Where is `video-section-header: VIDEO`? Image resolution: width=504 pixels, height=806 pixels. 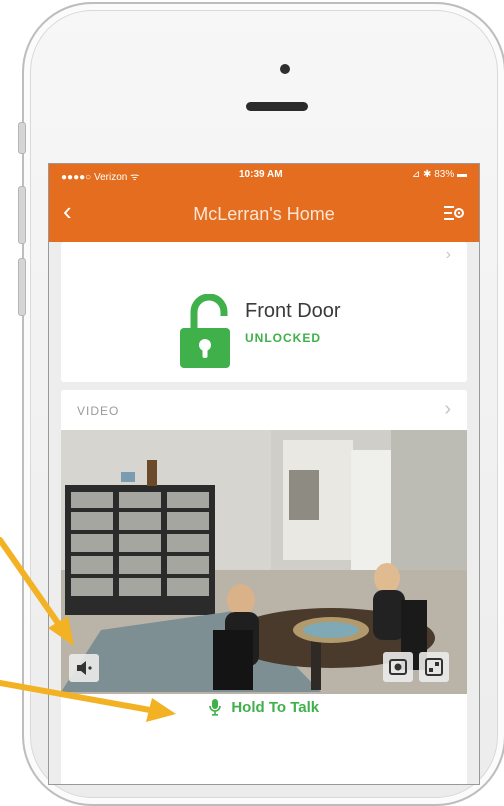 video-section-header: VIDEO is located at coordinates (98, 411).